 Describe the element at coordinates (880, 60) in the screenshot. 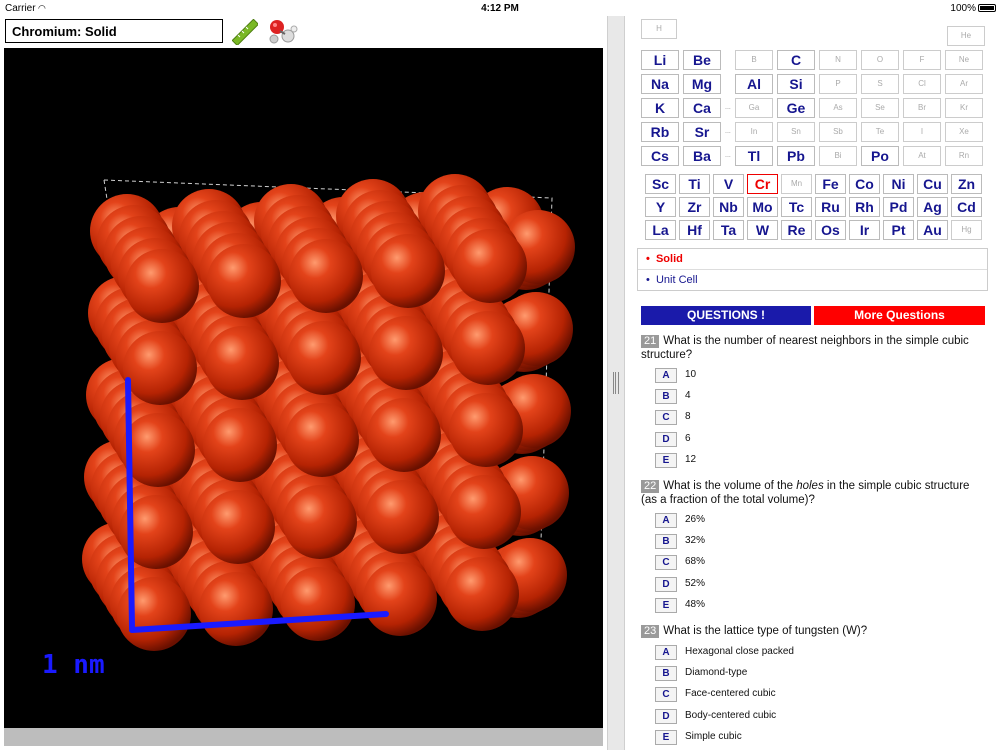

I see `element-o: O` at that location.